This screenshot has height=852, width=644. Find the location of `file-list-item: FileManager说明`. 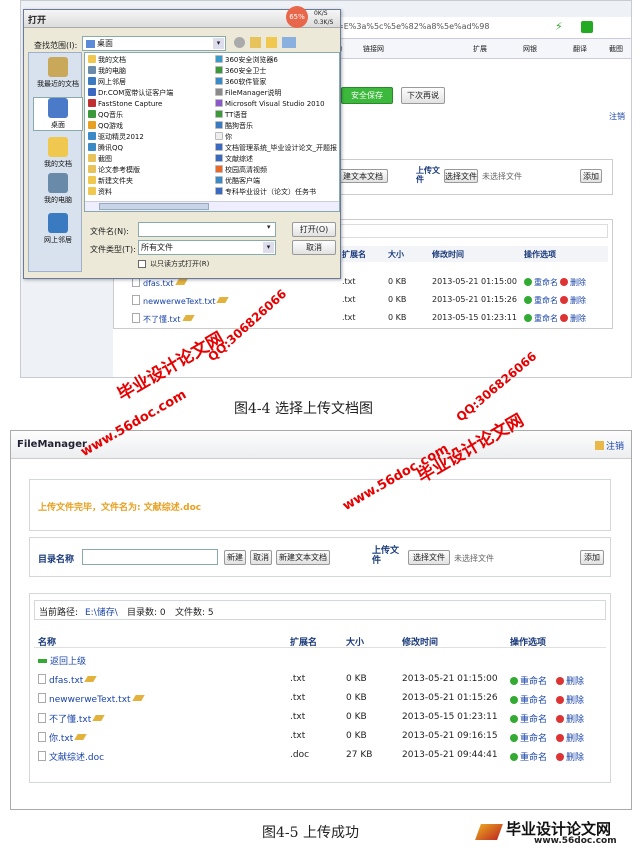

file-list-item: FileManager说明 is located at coordinates (248, 93).